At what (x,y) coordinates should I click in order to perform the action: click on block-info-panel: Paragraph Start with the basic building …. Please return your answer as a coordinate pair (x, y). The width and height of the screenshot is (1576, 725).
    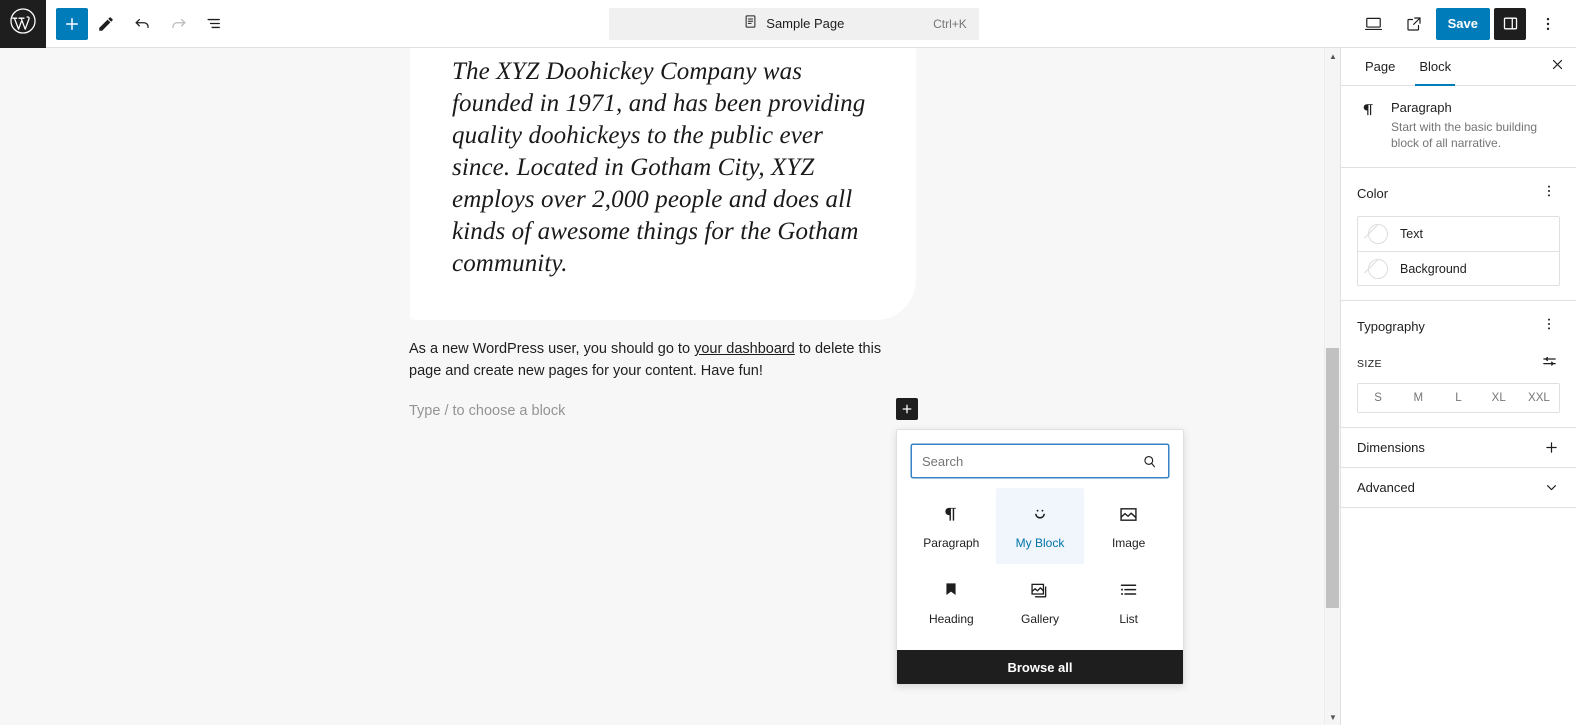
    Looking at the image, I should click on (1458, 127).